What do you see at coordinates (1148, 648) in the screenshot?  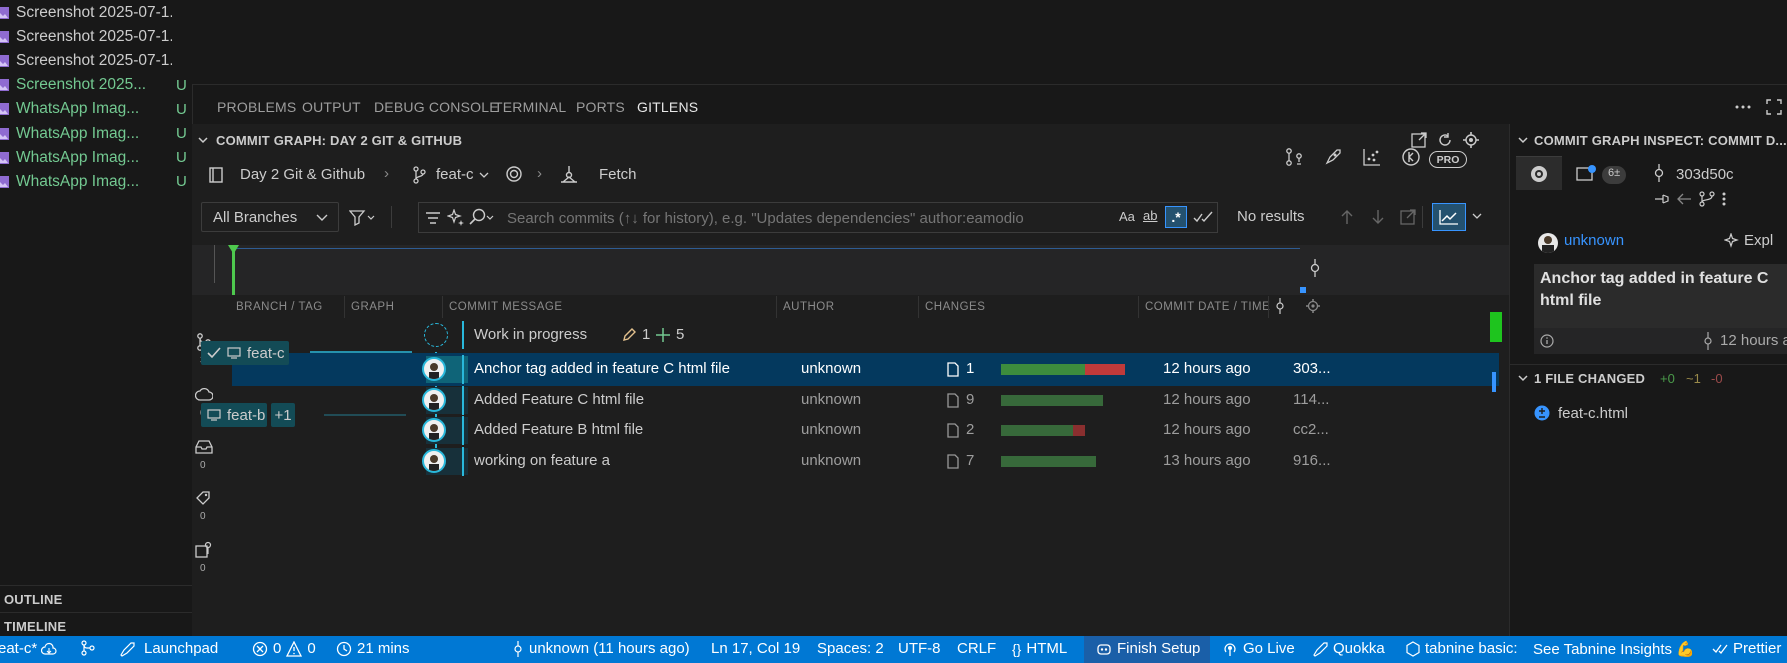 I see `finish-setup-button: Finish Setup` at bounding box center [1148, 648].